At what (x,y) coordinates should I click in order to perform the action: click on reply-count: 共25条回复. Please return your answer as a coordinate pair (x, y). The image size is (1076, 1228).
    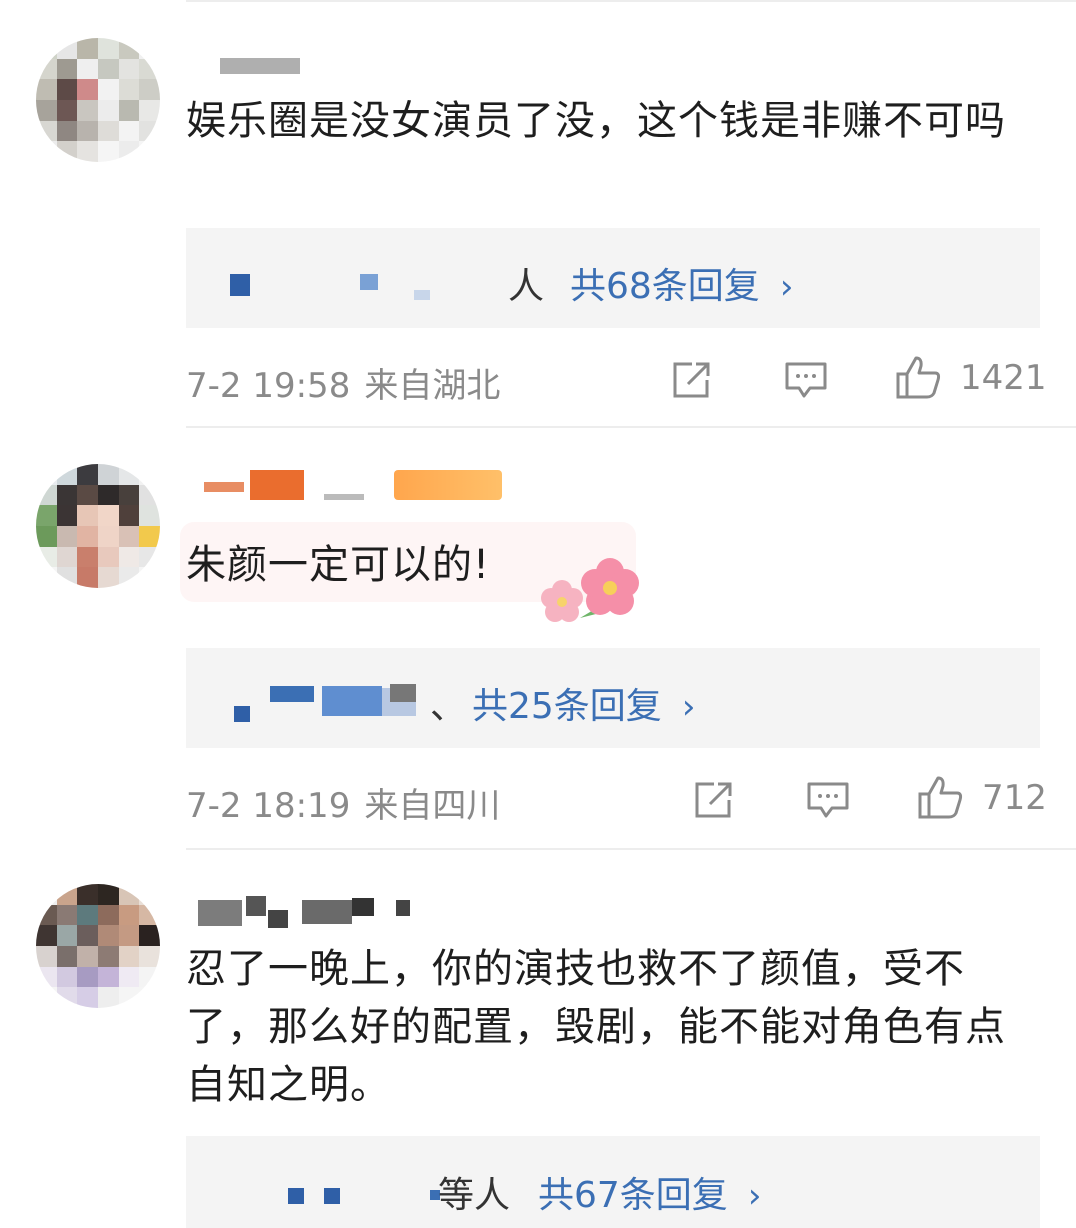
    Looking at the image, I should click on (567, 706).